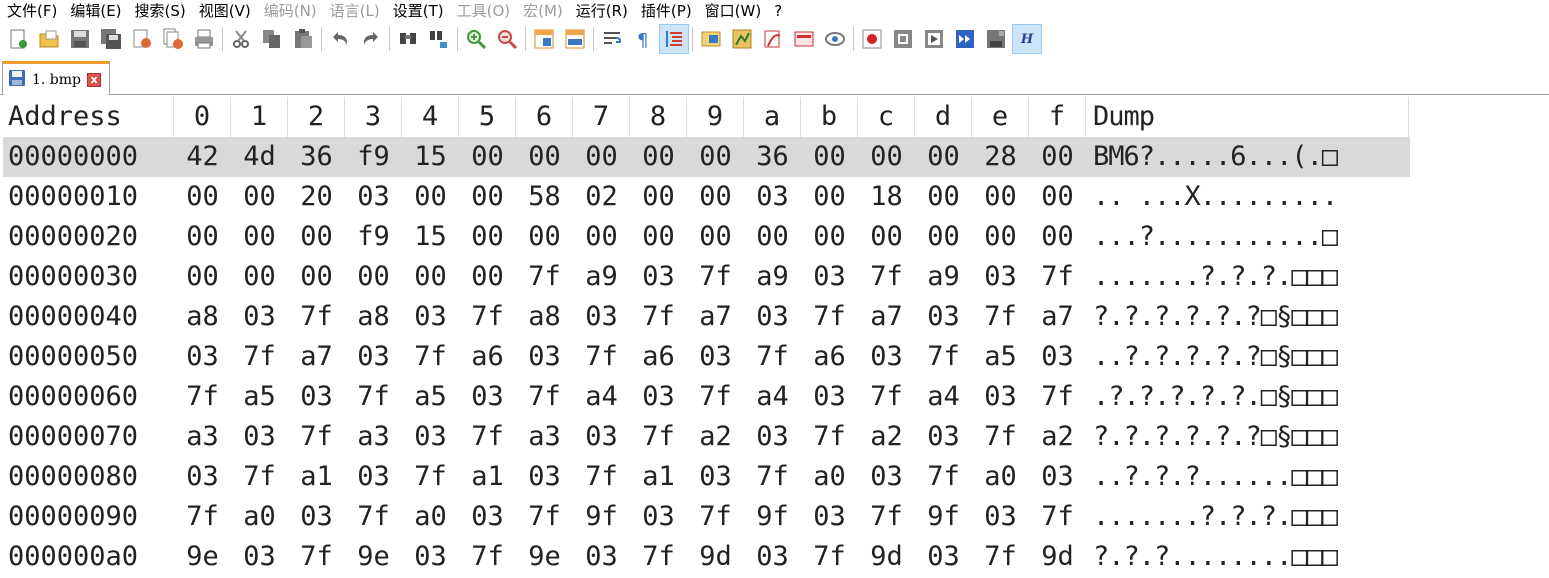 This screenshot has height=578, width=1549. I want to click on menu-item-11: 窗口(W), so click(733, 11).